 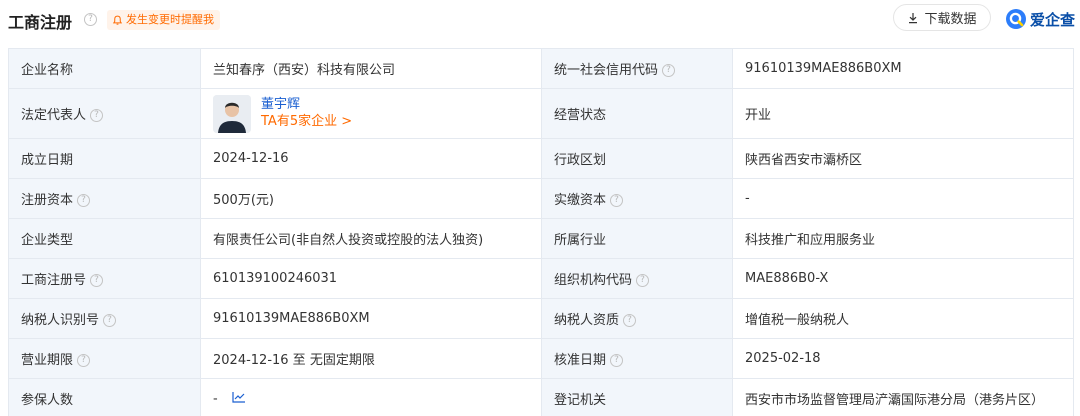 I want to click on table-row: 注册资本? 500万(元) 实缴资本? -, so click(x=541, y=198).